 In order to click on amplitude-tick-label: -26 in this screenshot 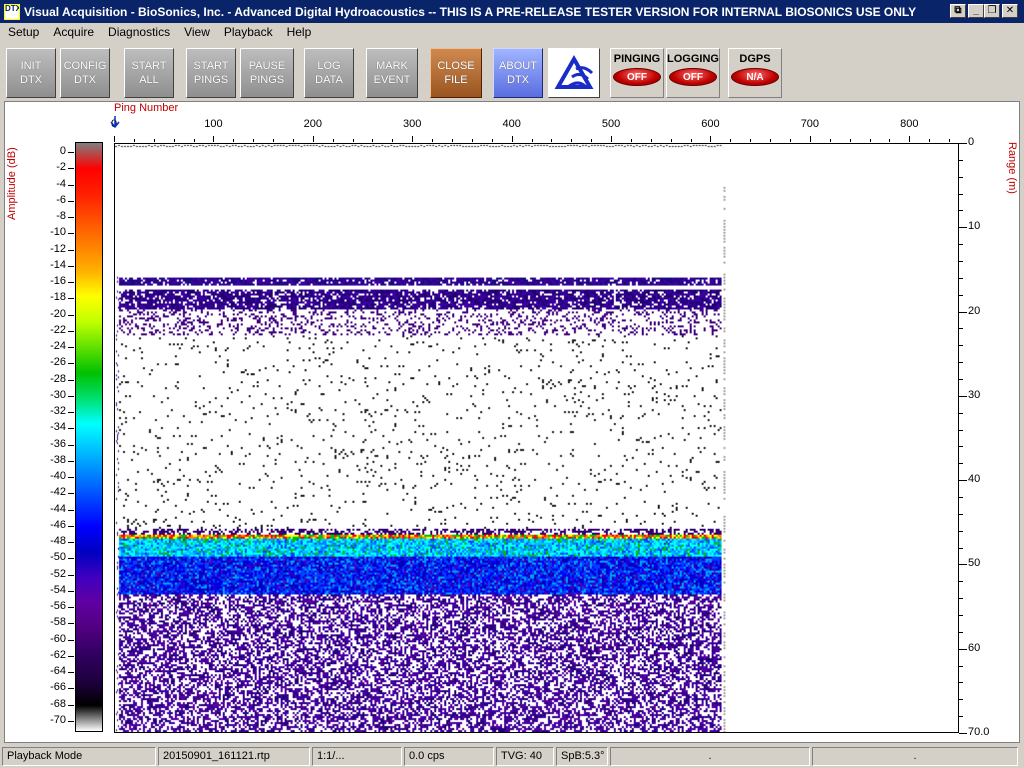, I will do `click(58, 362)`.